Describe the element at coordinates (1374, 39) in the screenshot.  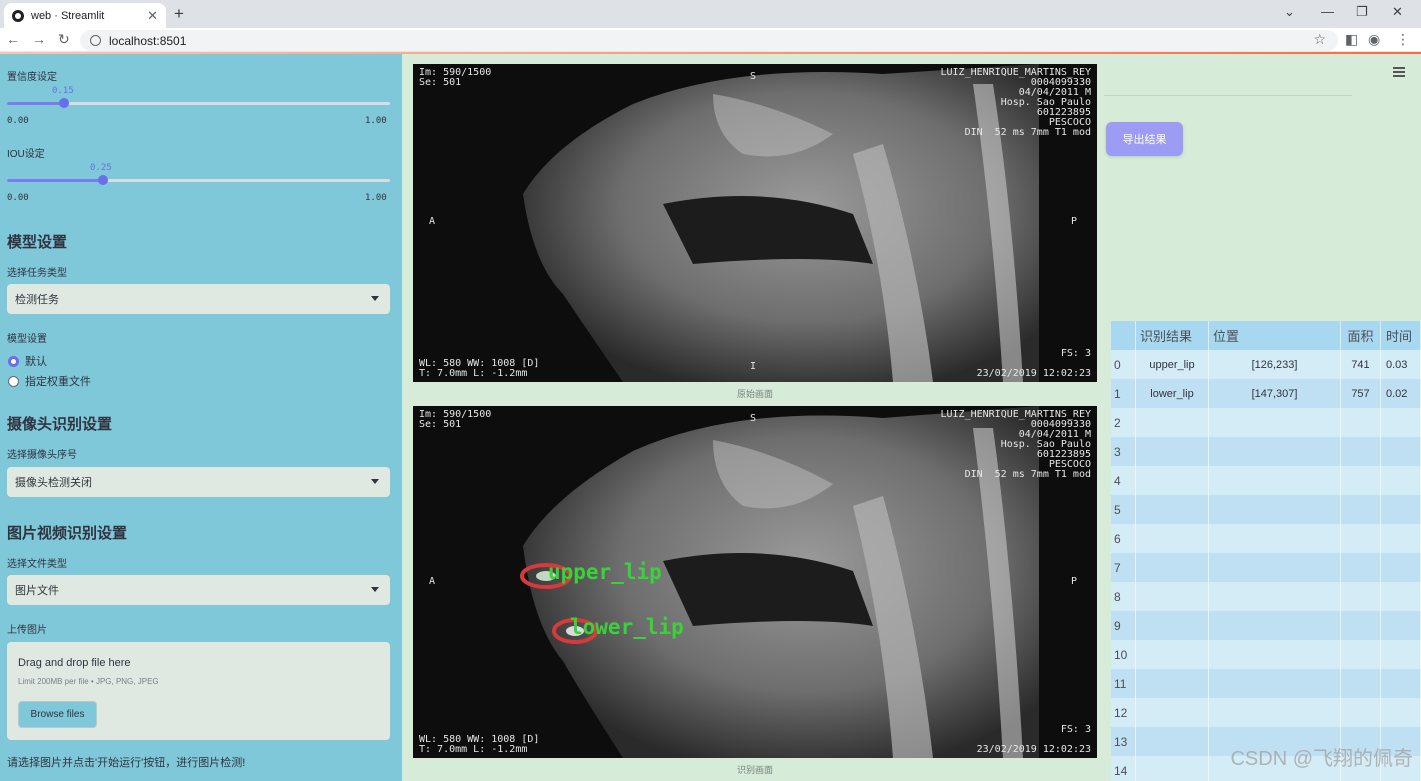
I see `profile-avatar-icon: ◉` at that location.